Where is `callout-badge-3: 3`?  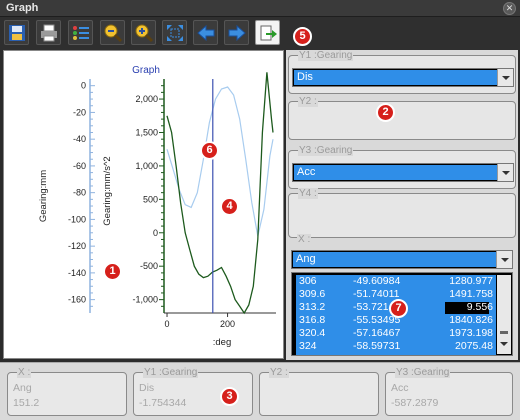
callout-badge-3: 3 is located at coordinates (229, 396).